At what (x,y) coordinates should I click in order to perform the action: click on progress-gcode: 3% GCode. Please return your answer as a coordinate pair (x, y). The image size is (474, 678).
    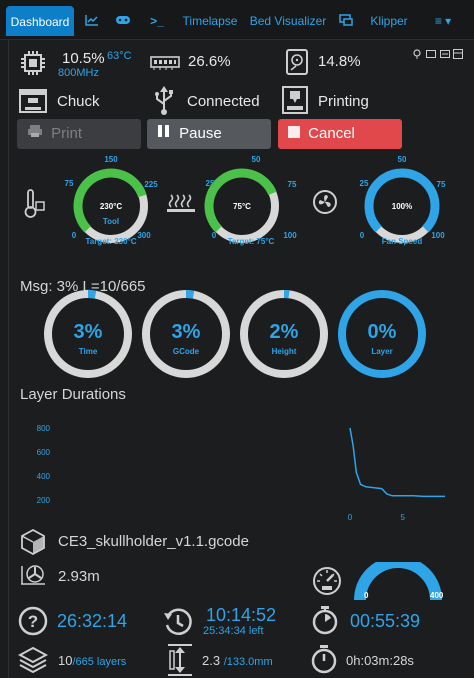
    Looking at the image, I should click on (186, 334).